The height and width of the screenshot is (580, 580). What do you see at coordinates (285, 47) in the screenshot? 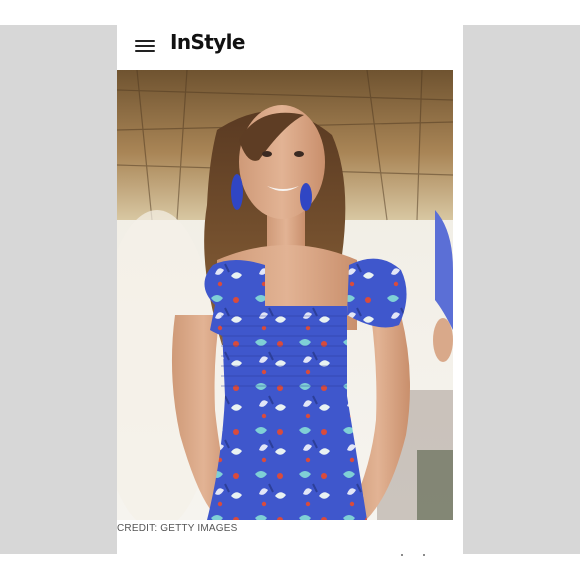
I see `site-header: InStyle` at bounding box center [285, 47].